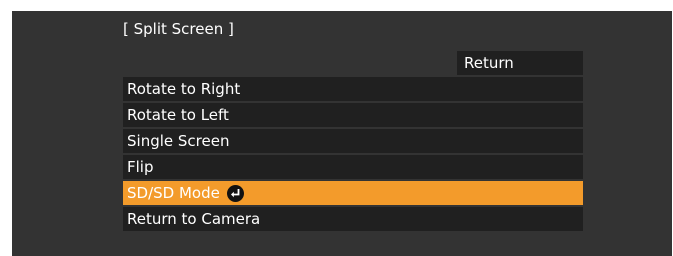  Describe the element at coordinates (353, 193) in the screenshot. I see `menu-item-sd-sd-mode: SD/SD Mode` at that location.